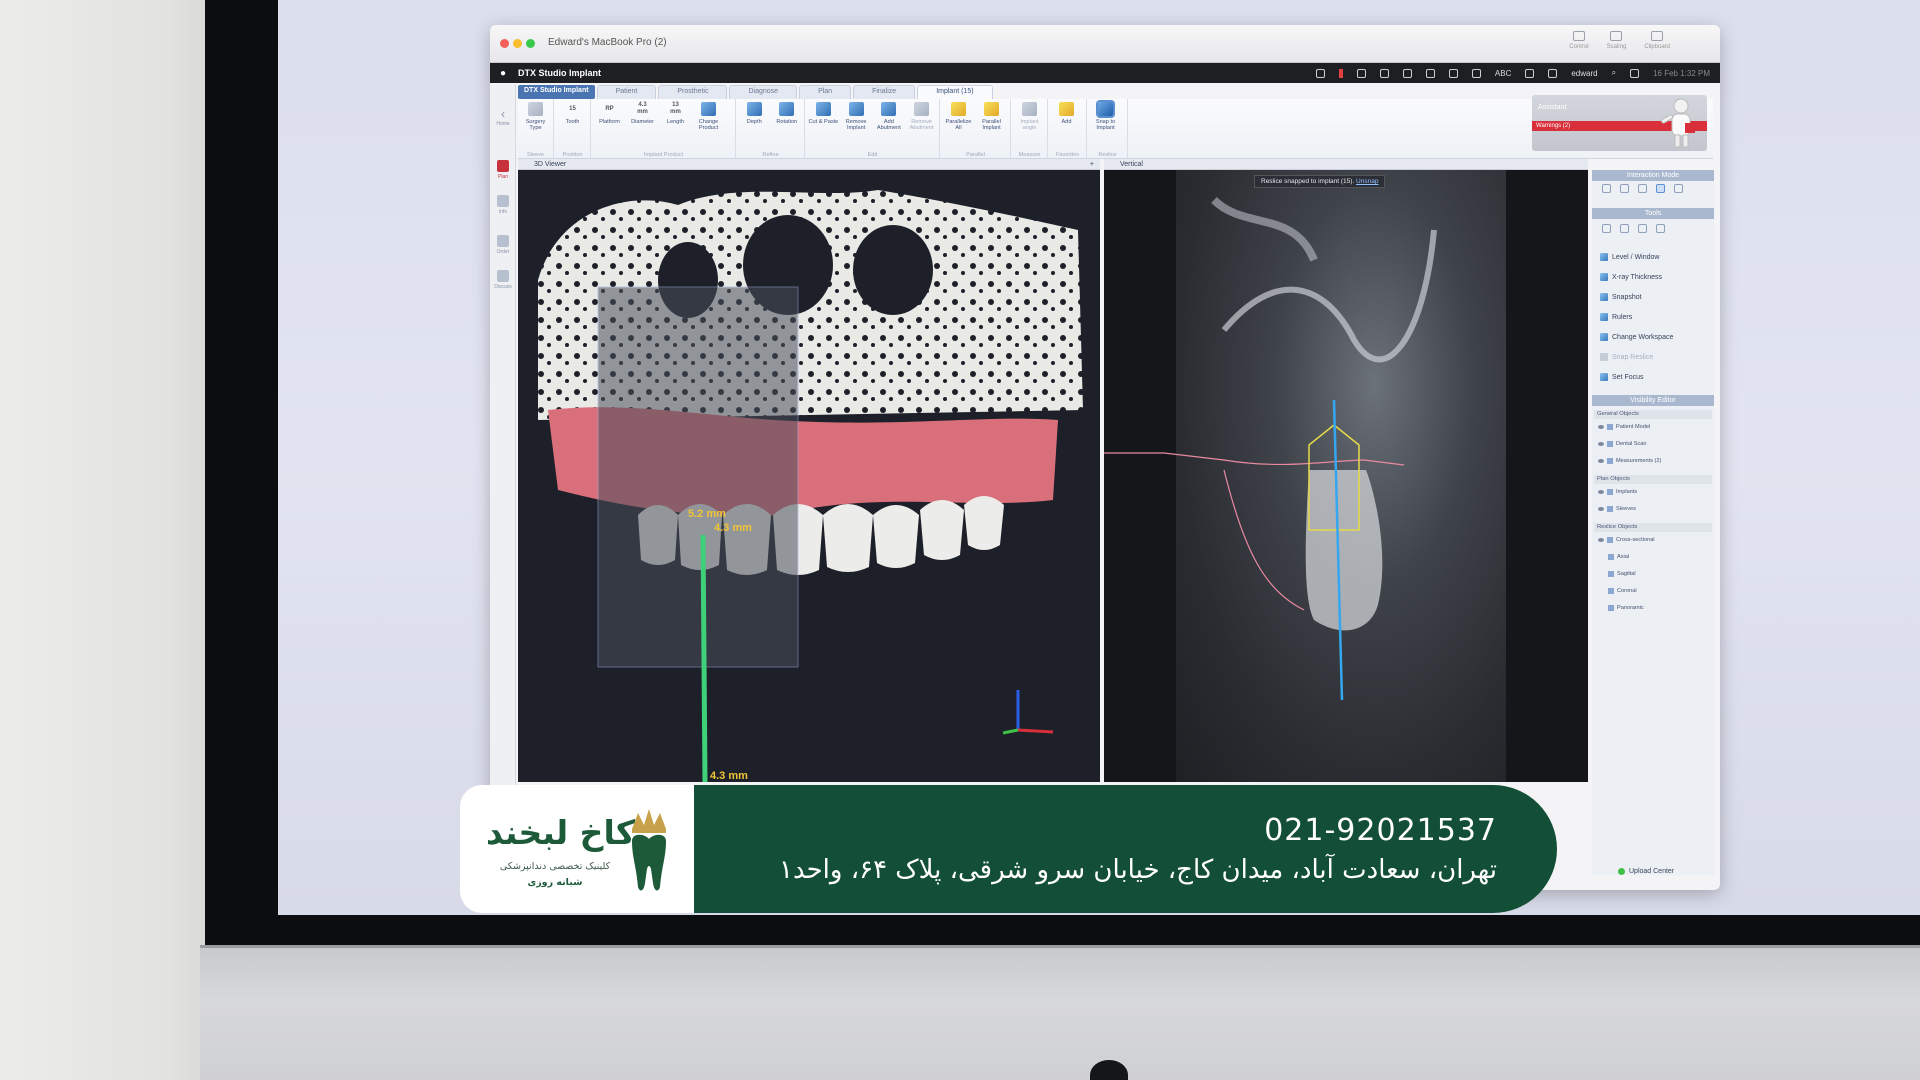 The width and height of the screenshot is (1920, 1080). What do you see at coordinates (1631, 277) in the screenshot?
I see `tool-xray-thickness: X-ray Thickness` at bounding box center [1631, 277].